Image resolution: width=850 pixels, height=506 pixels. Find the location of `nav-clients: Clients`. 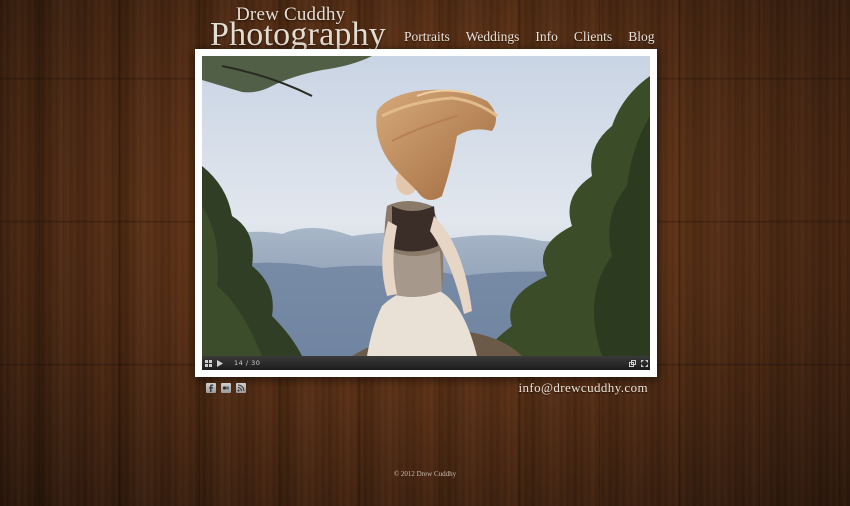

nav-clients: Clients is located at coordinates (593, 37).